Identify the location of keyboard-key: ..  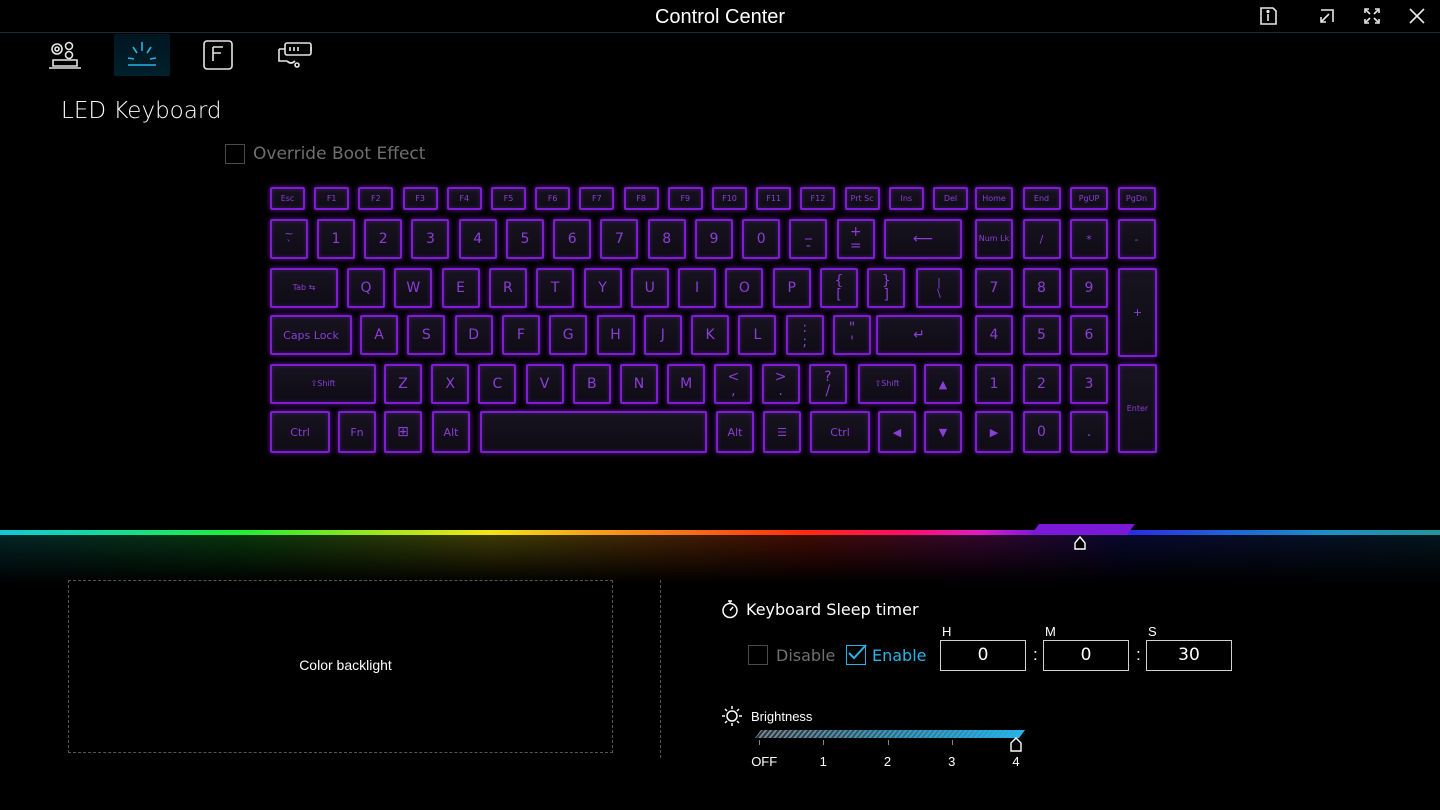
(1089, 432).